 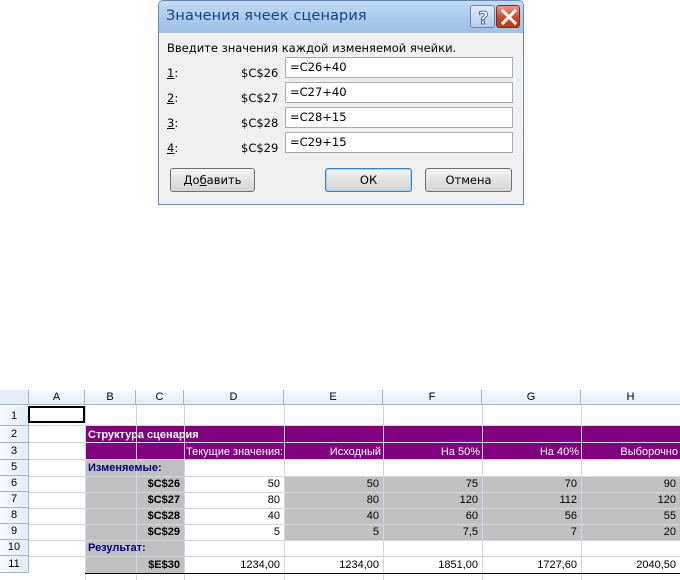 What do you see at coordinates (260, 123) in the screenshot?
I see `row-cell-ref-3: $C$28` at bounding box center [260, 123].